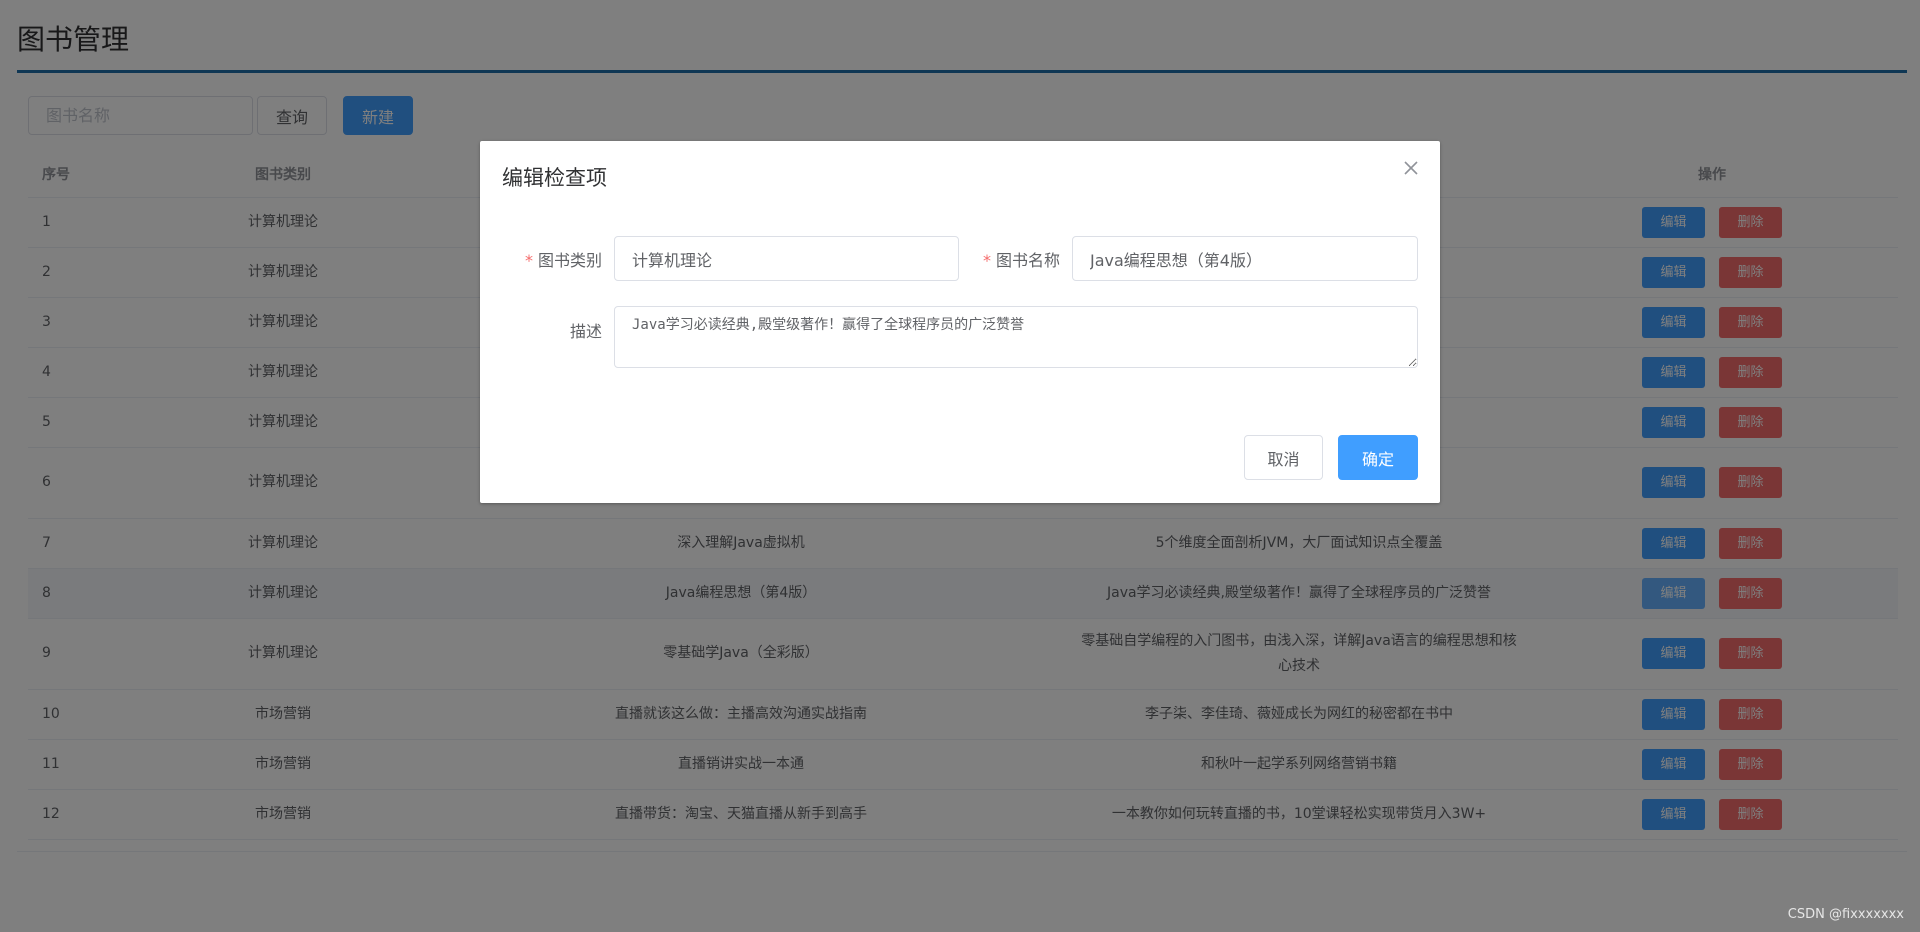  What do you see at coordinates (1378, 457) in the screenshot?
I see `confirm-button: 确定` at bounding box center [1378, 457].